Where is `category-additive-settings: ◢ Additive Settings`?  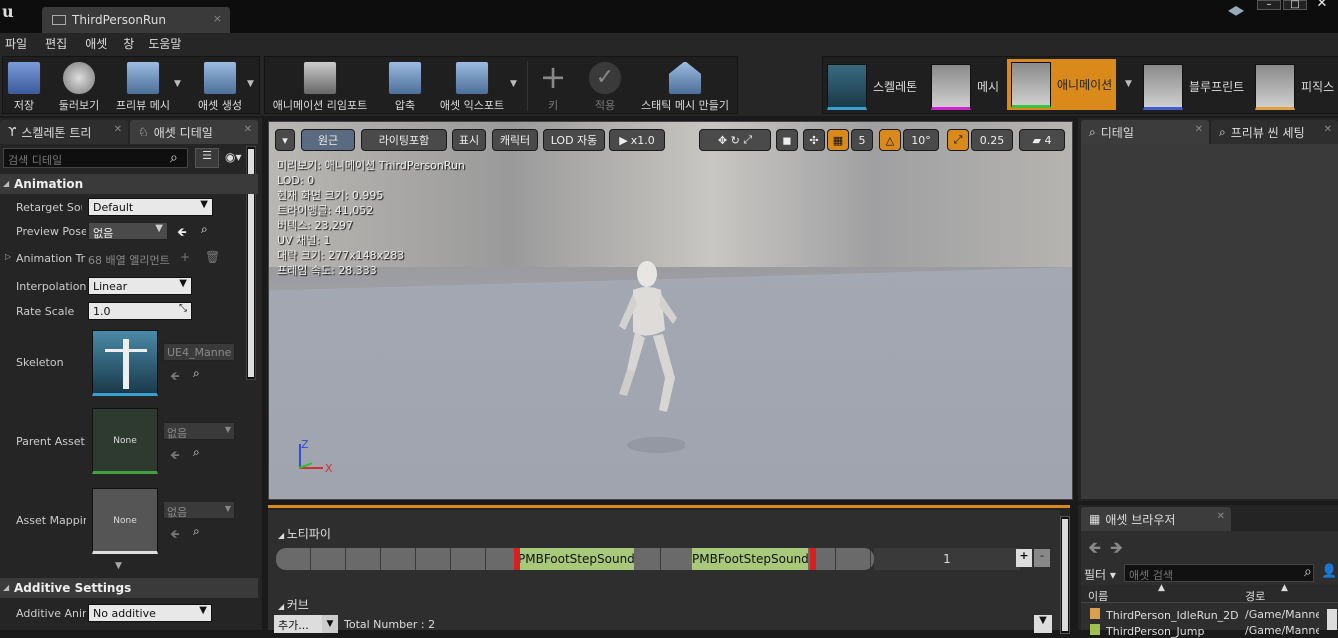 category-additive-settings: ◢ Additive Settings is located at coordinates (129, 588).